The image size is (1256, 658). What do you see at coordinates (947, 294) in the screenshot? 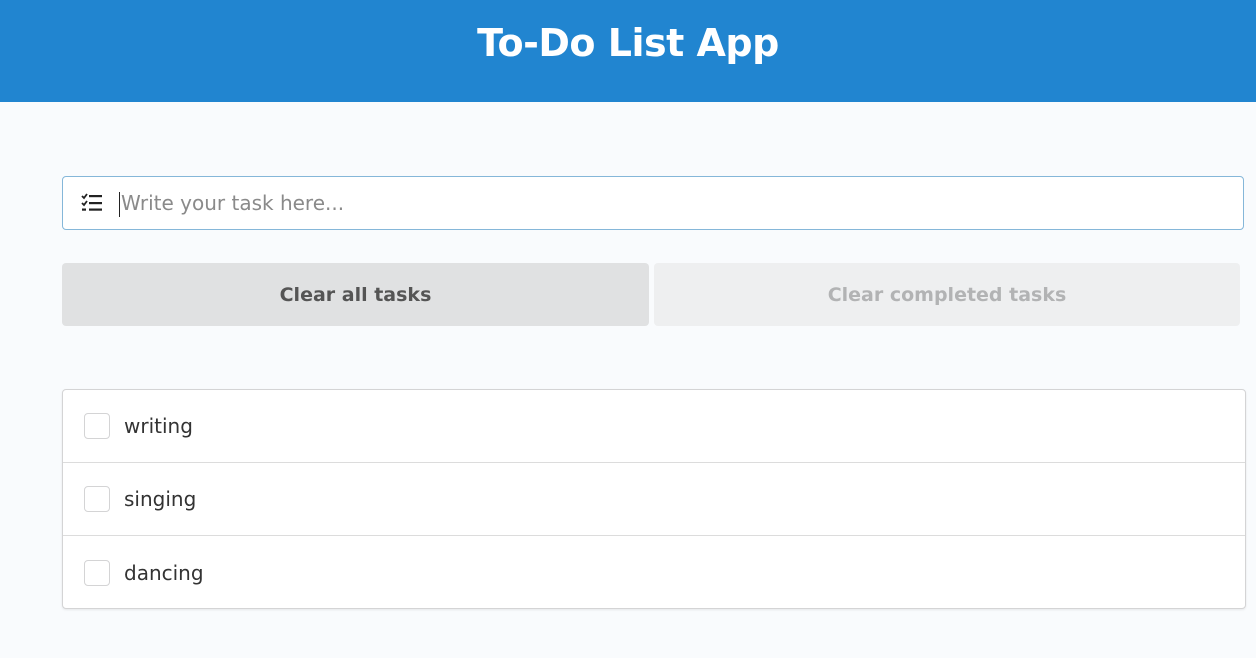
I see `clear-completed-tasks-button: Clear completed tasks` at bounding box center [947, 294].